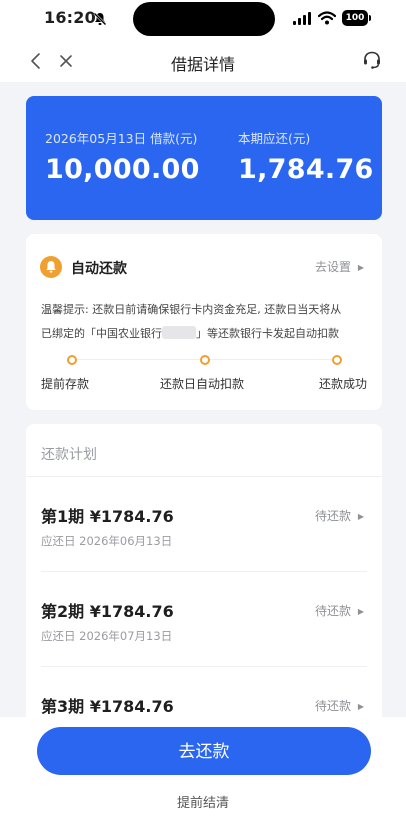 This screenshot has height=820, width=406. I want to click on plan-row-2: 第2期 ¥1784.76 待还款 ▶ 应还日 2026年07月13日, so click(204, 619).